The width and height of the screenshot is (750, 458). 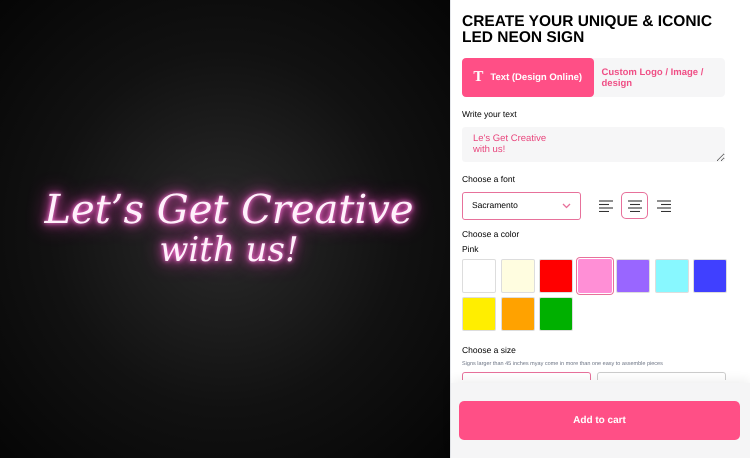 What do you see at coordinates (528, 77) in the screenshot?
I see `tab: T Text (Design Online)` at bounding box center [528, 77].